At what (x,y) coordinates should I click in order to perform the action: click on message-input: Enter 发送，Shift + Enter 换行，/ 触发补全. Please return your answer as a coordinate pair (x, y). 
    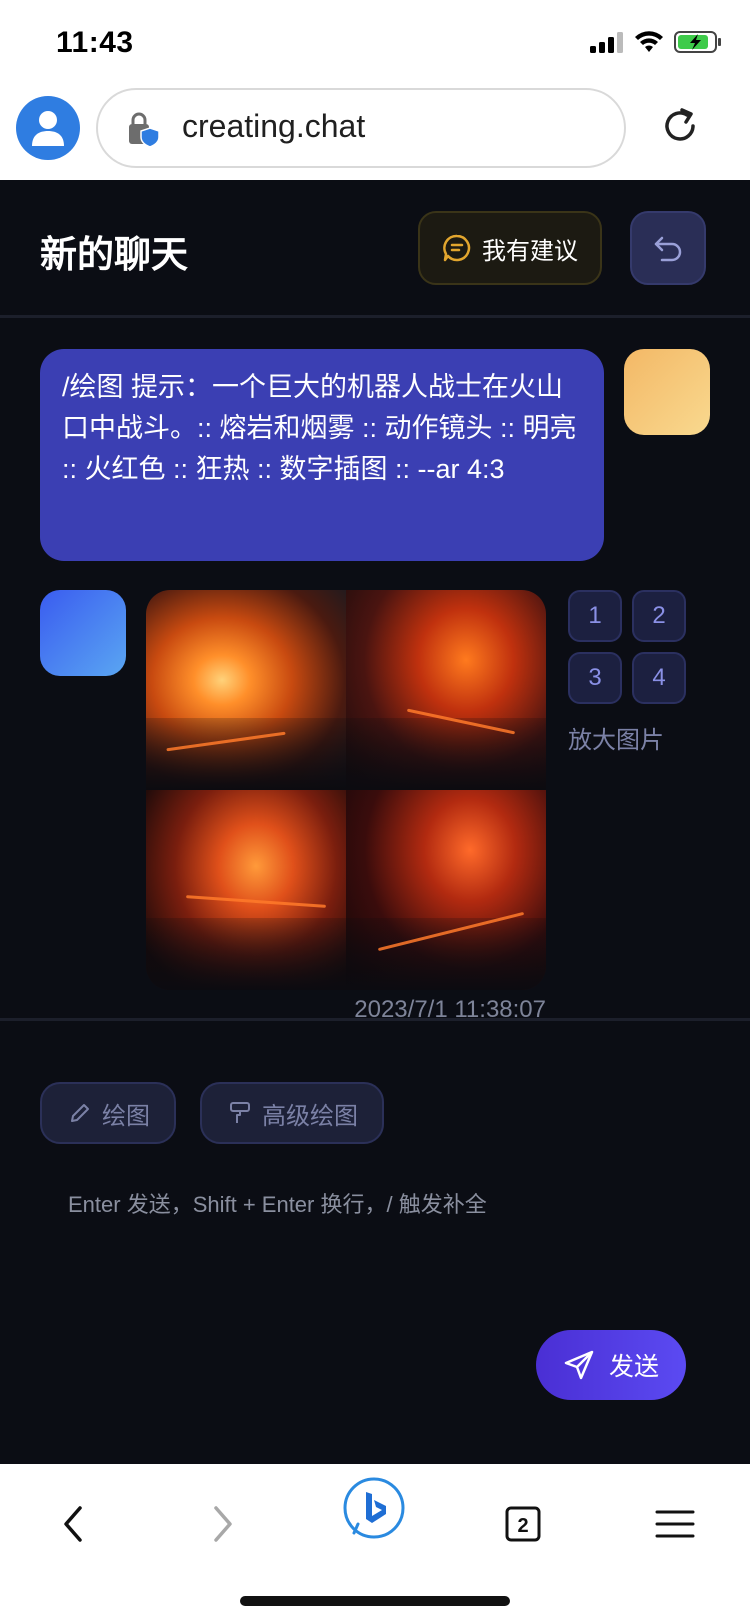
    Looking at the image, I should click on (277, 1203).